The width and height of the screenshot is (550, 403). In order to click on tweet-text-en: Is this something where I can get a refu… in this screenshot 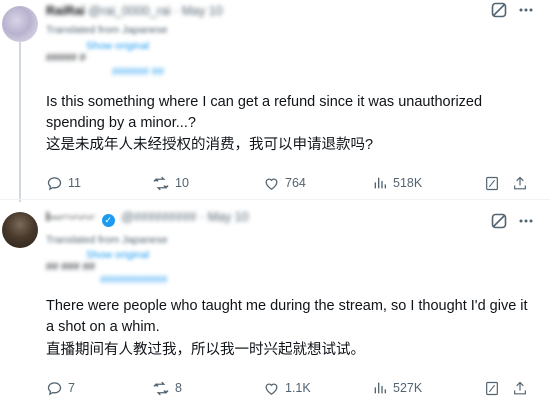, I will do `click(264, 112)`.